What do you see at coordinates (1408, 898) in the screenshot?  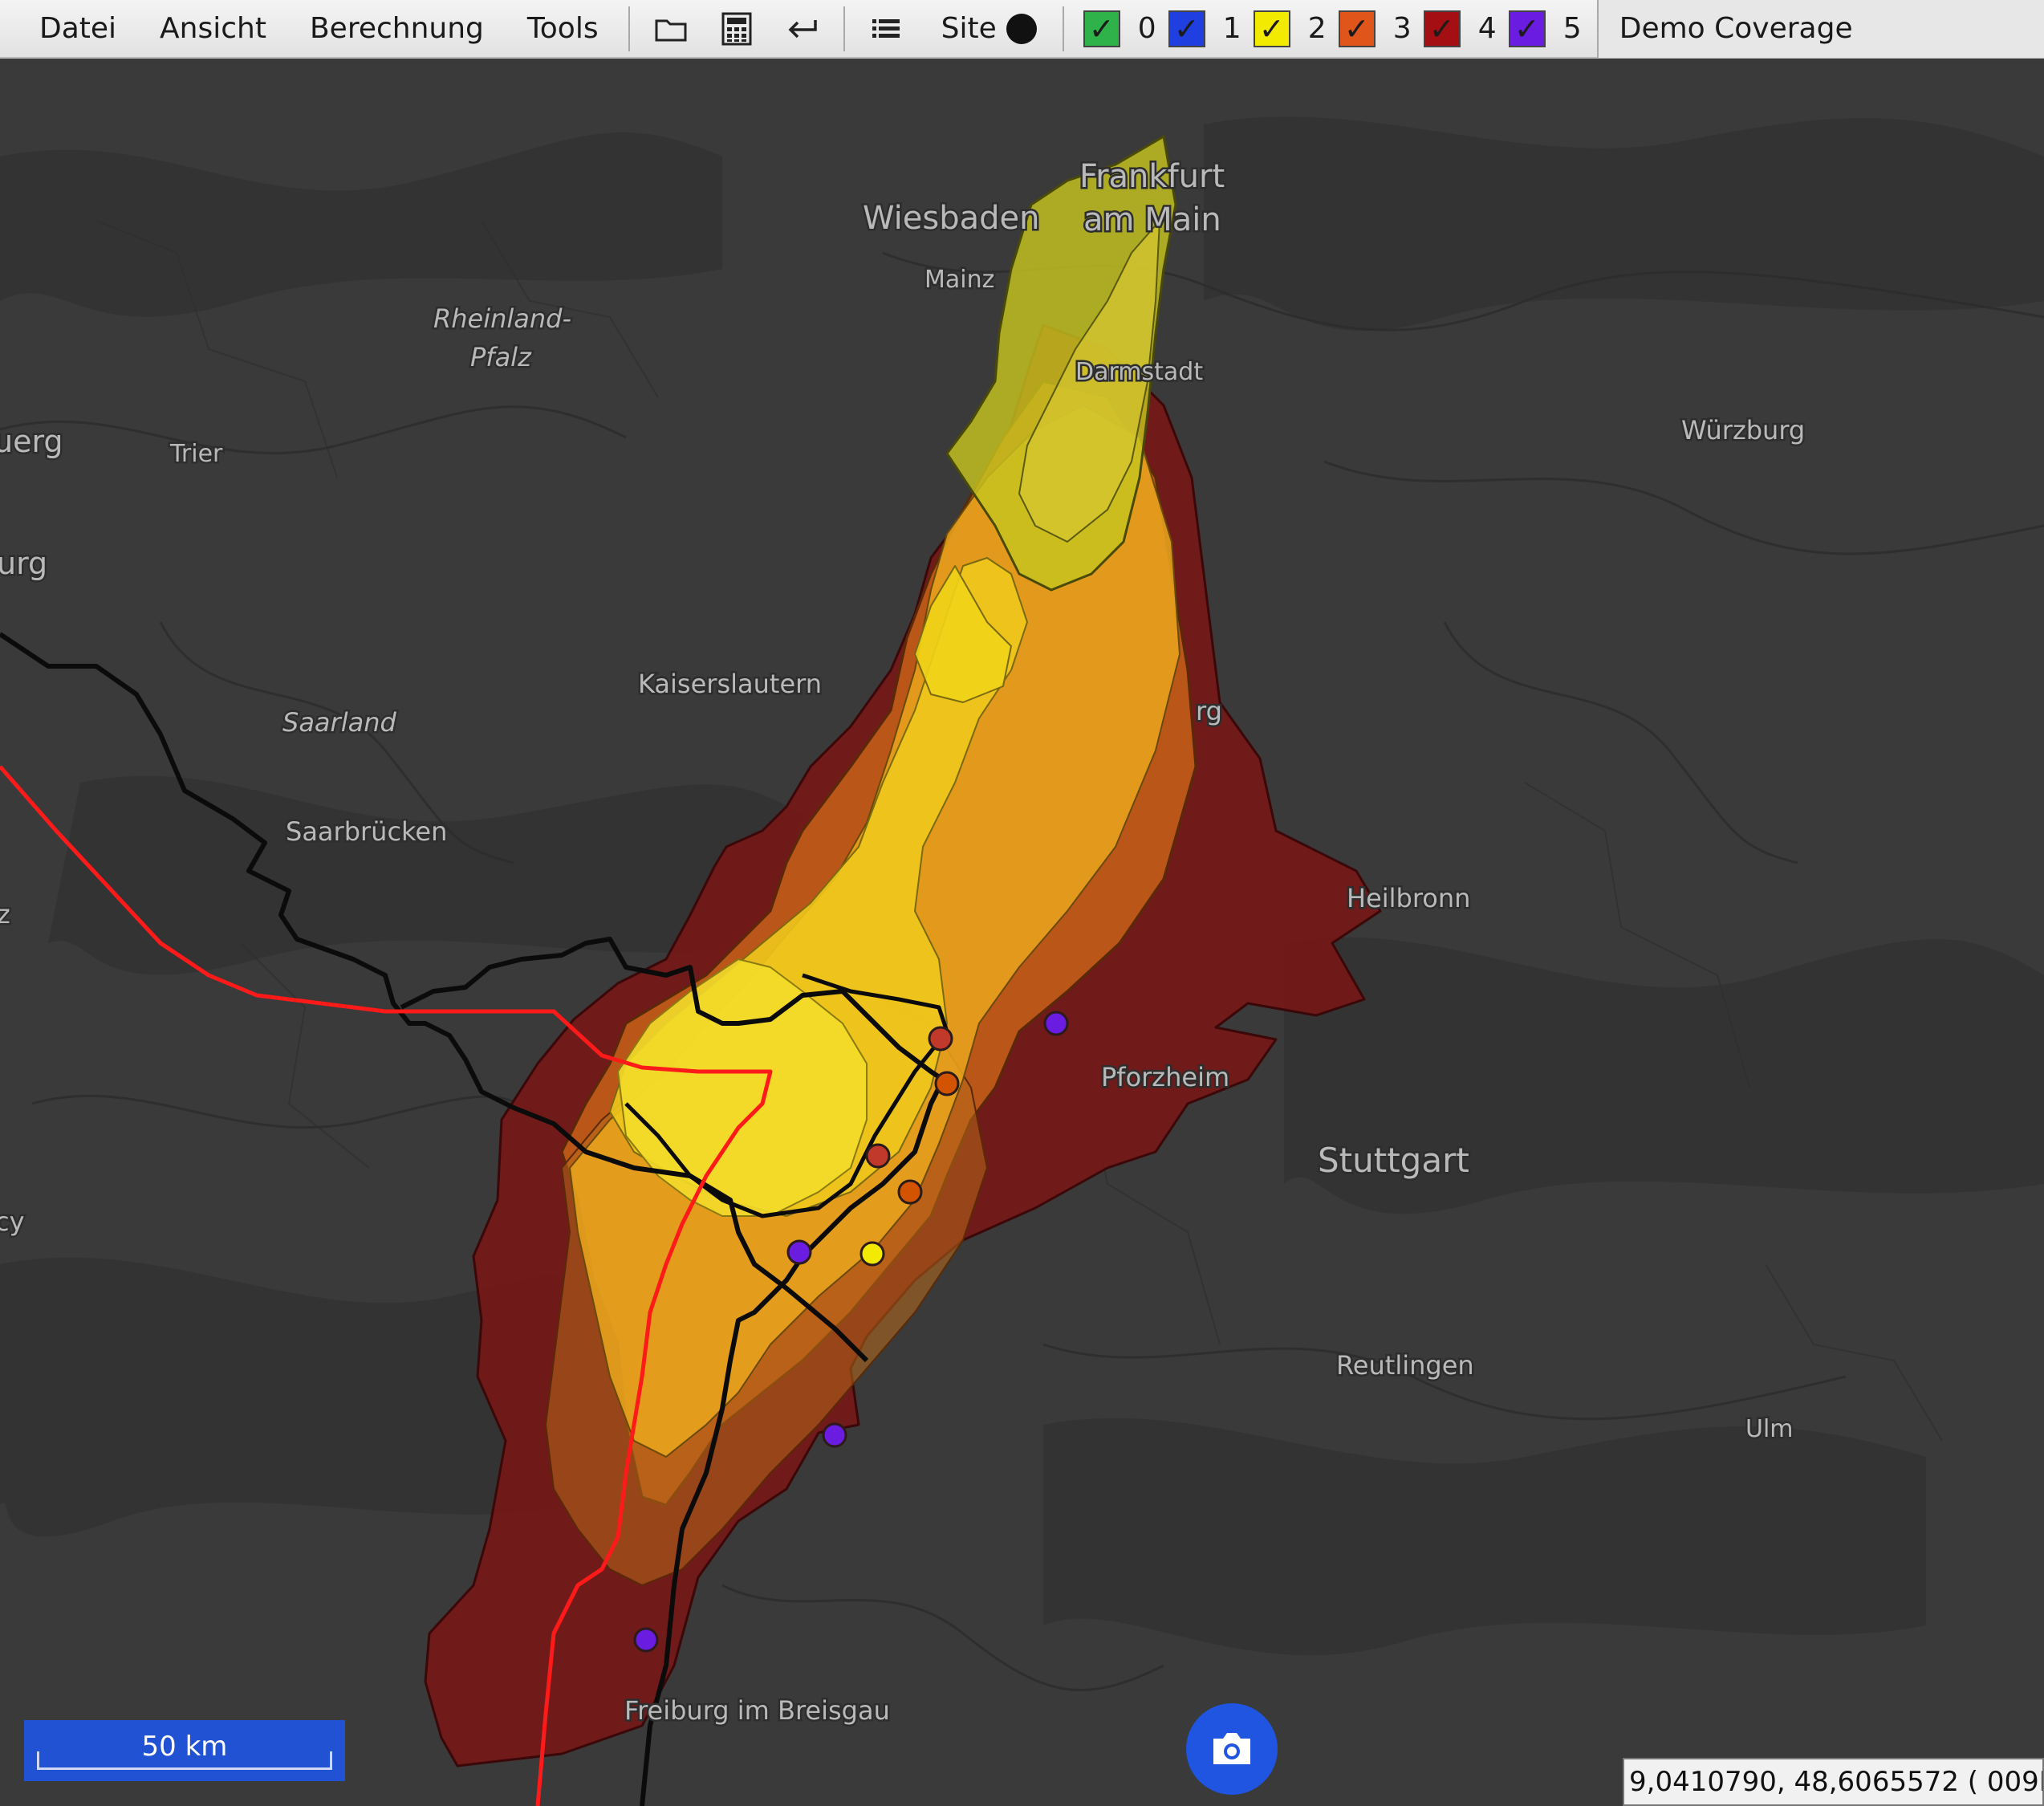 I see `place-label: Heilbronn` at bounding box center [1408, 898].